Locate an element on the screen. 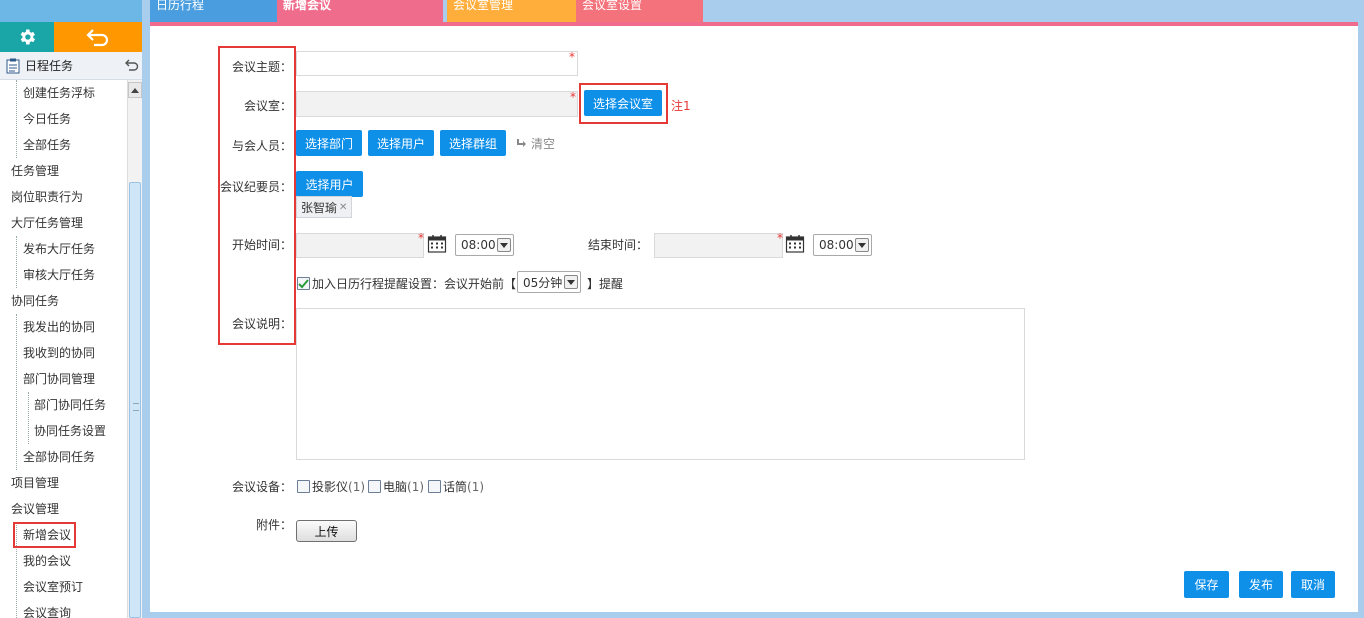  sidebar-item: 全部任务 is located at coordinates (35, 145).